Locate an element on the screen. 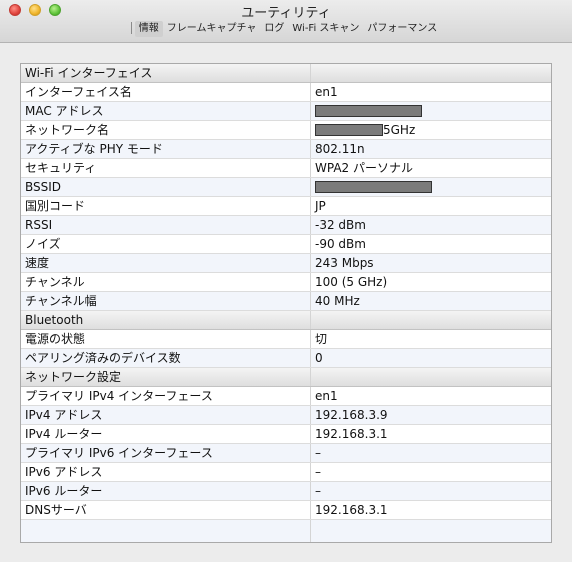  section-title: ネットワーク設定 is located at coordinates (73, 377).